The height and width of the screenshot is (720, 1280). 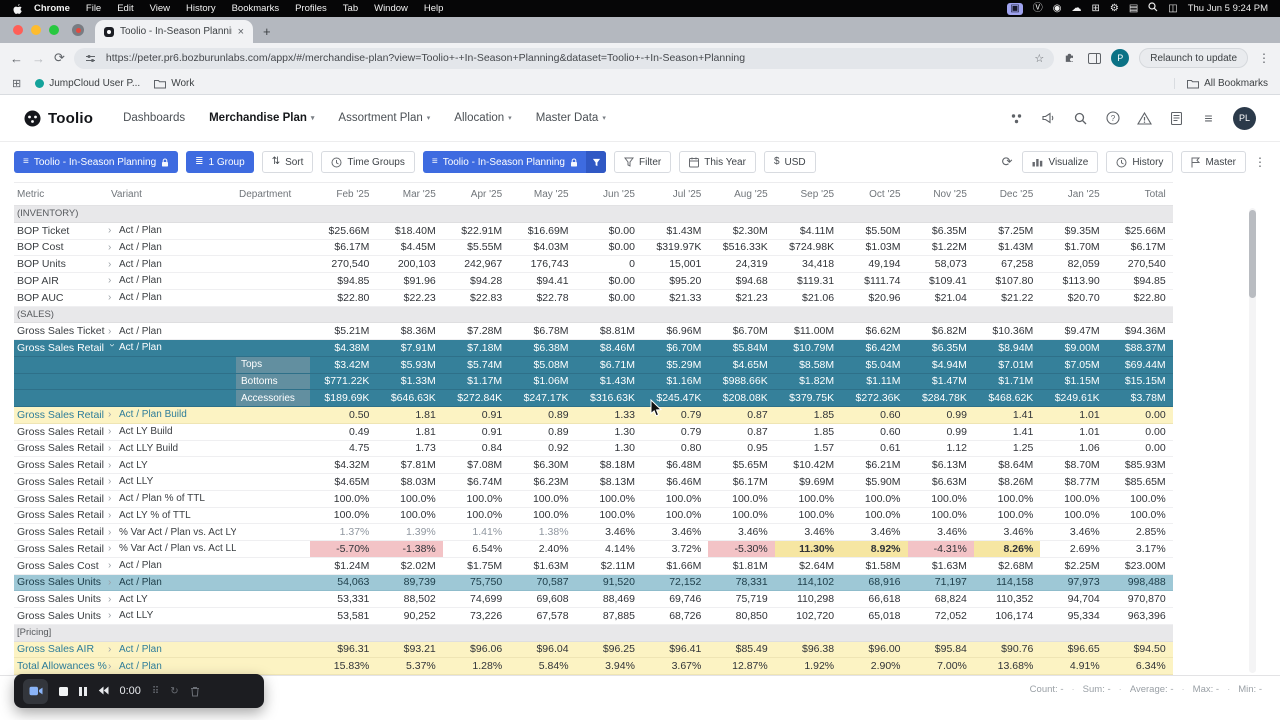 What do you see at coordinates (343, 348) in the screenshot?
I see `value-cell: $4.38M` at bounding box center [343, 348].